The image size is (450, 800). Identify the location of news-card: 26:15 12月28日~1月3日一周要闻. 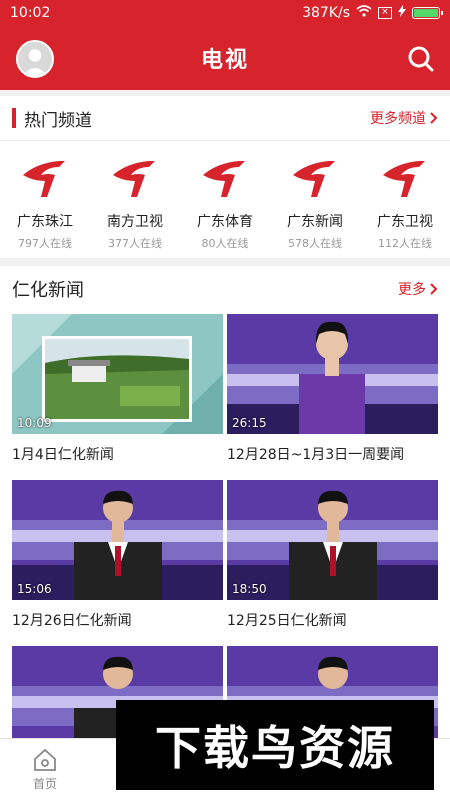
(332, 389).